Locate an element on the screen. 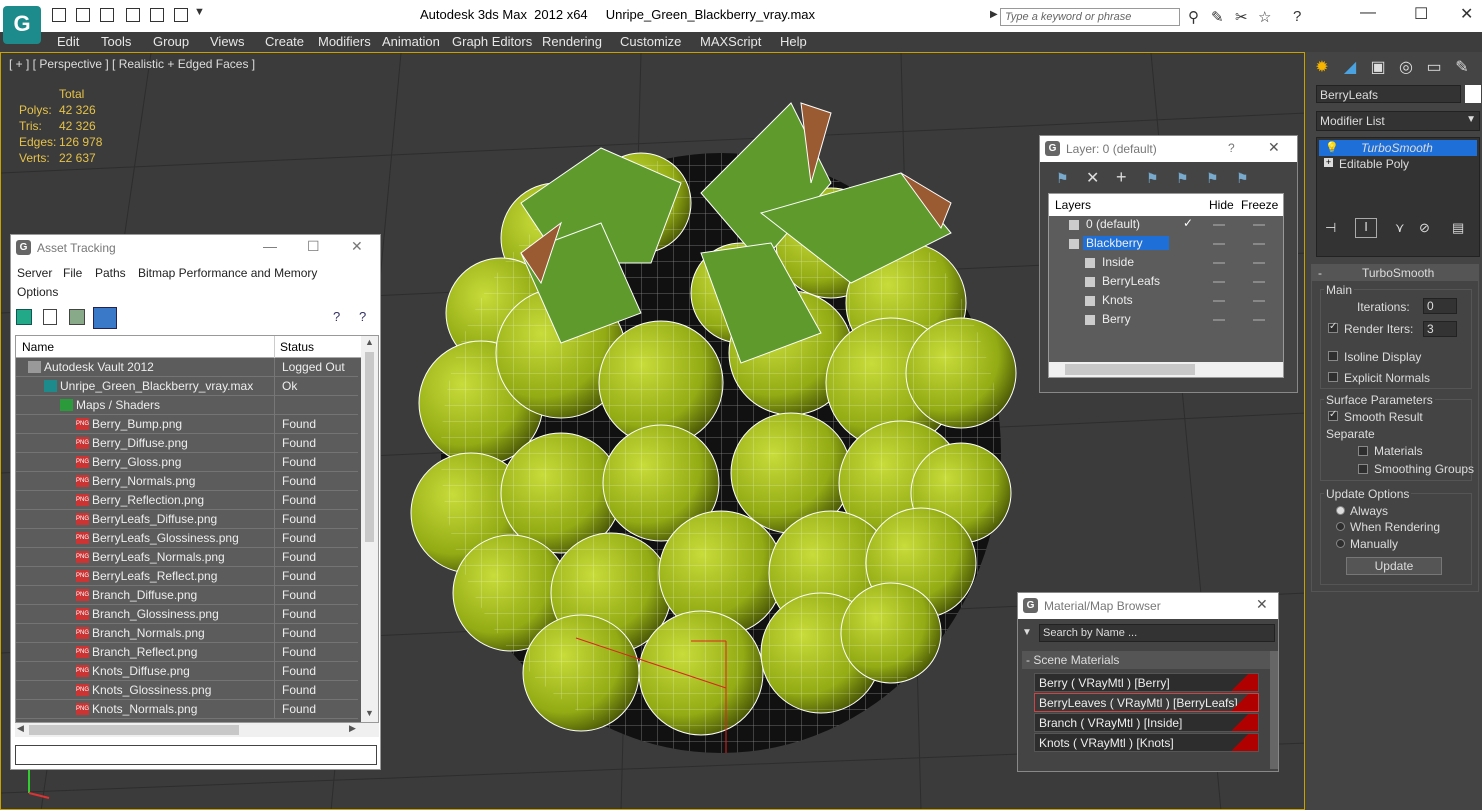  layer-row: Berry is located at coordinates (1166, 320).